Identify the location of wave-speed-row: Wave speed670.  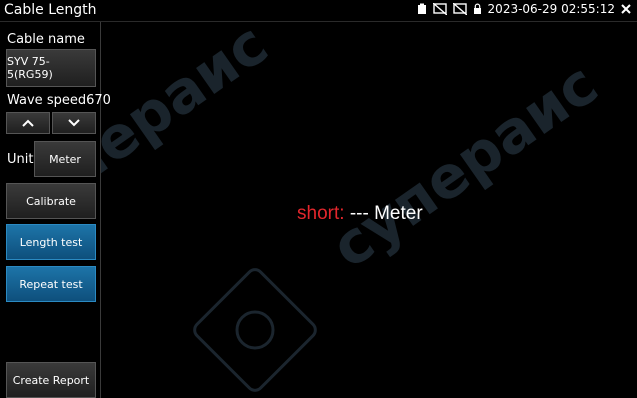
(59, 100).